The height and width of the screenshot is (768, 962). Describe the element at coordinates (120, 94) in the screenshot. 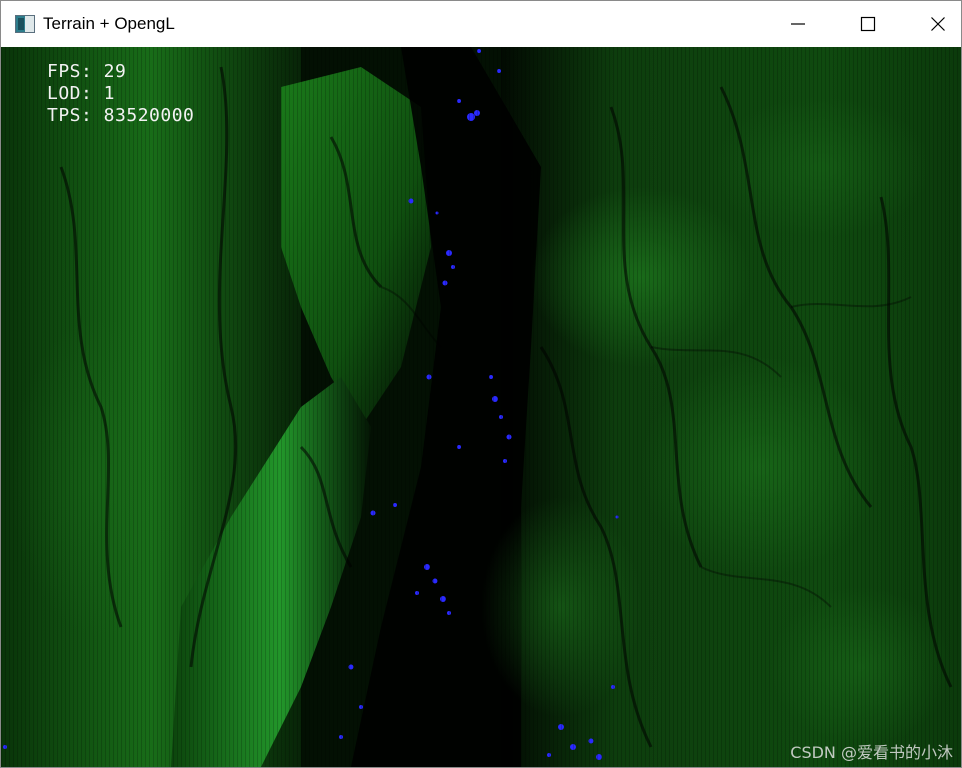

I see `debug-overlay: FPS: 29 LOD: 1 TPS: 83520000` at that location.